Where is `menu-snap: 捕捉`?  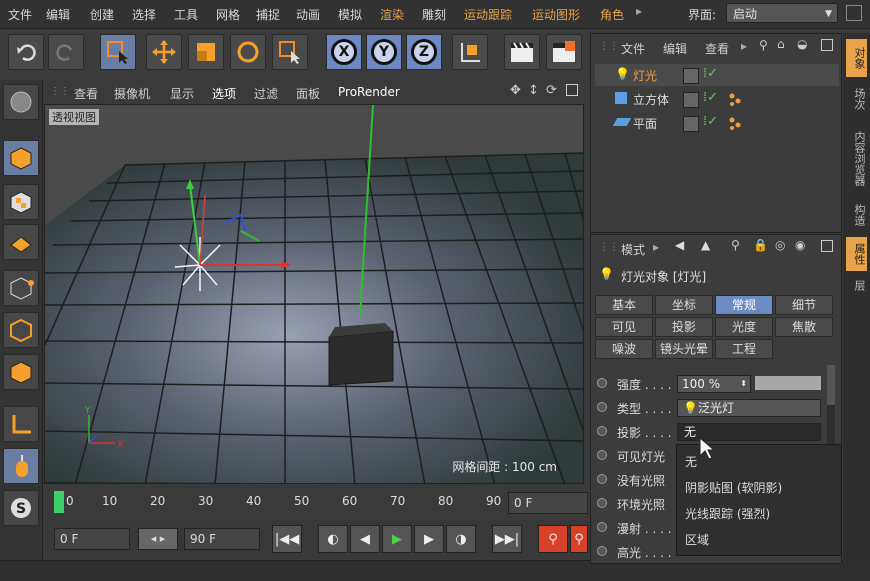 menu-snap: 捕捉 is located at coordinates (268, 14).